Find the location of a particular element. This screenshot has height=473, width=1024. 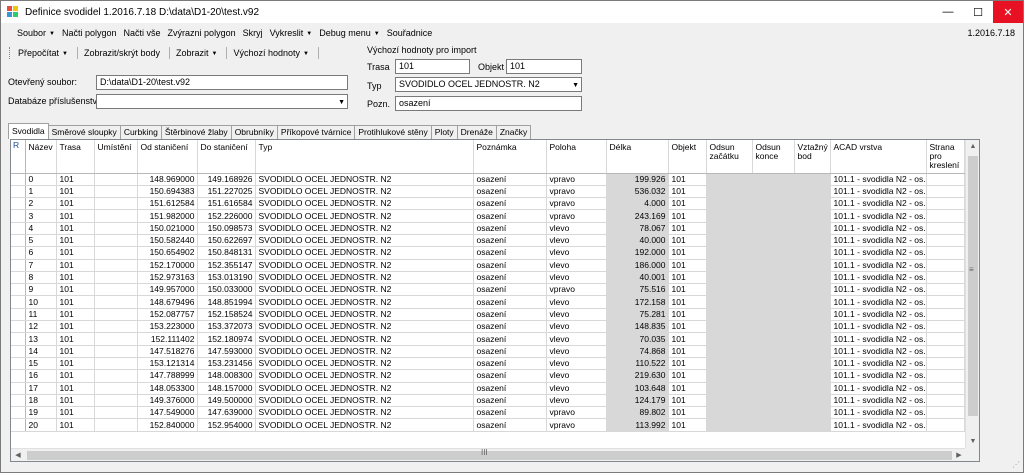

cell-od-staniceni: 149.376000 is located at coordinates (167, 401).